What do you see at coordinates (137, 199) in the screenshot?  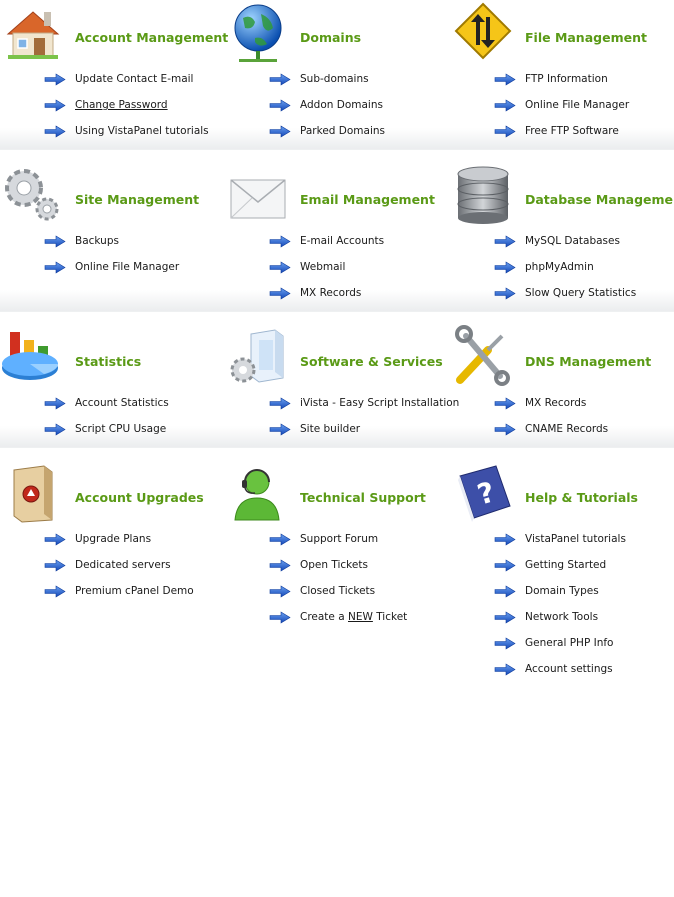 I see `section-title: Site Management` at bounding box center [137, 199].